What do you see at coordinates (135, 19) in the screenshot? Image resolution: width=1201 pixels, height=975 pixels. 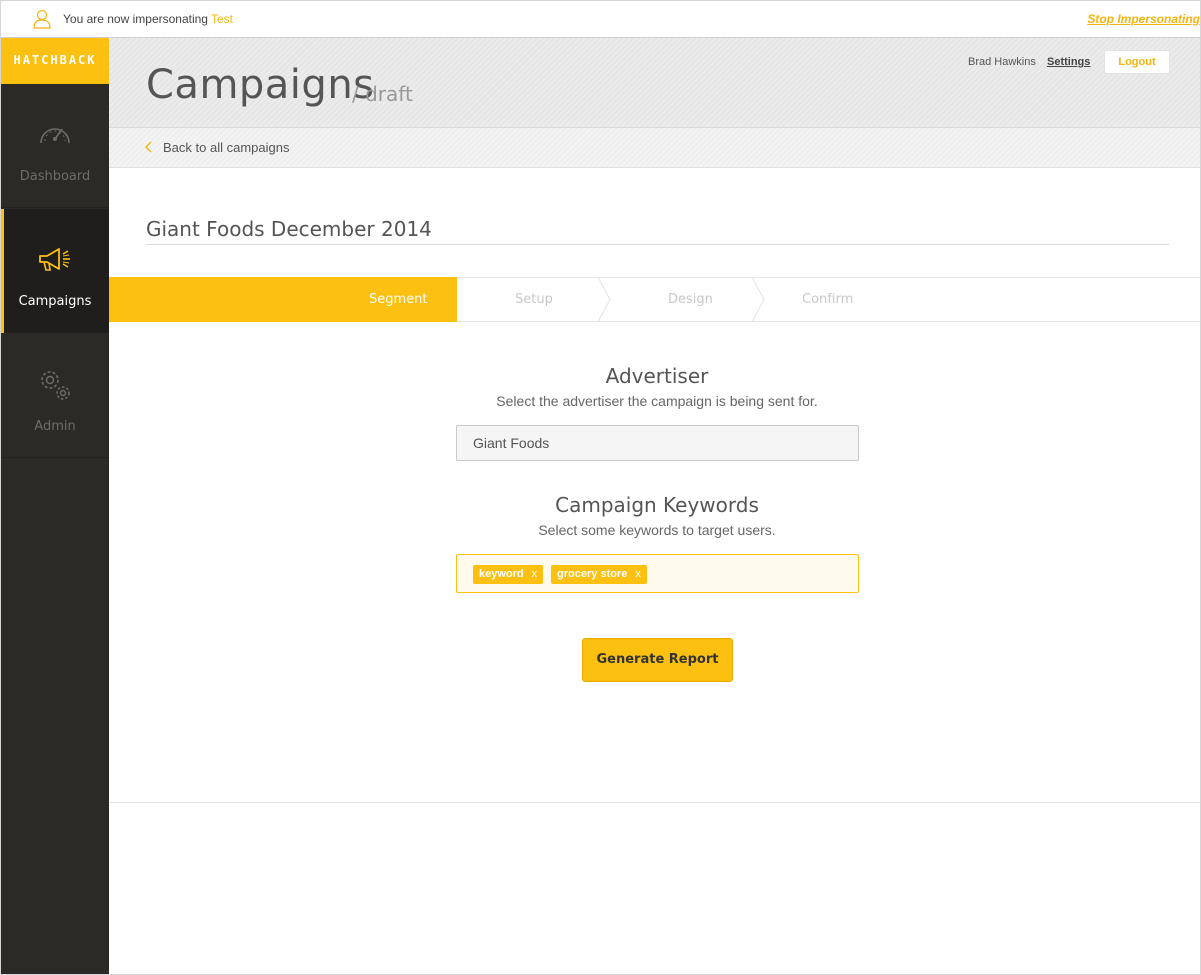 I see `impersonation-prefix: You are now impersonating` at bounding box center [135, 19].